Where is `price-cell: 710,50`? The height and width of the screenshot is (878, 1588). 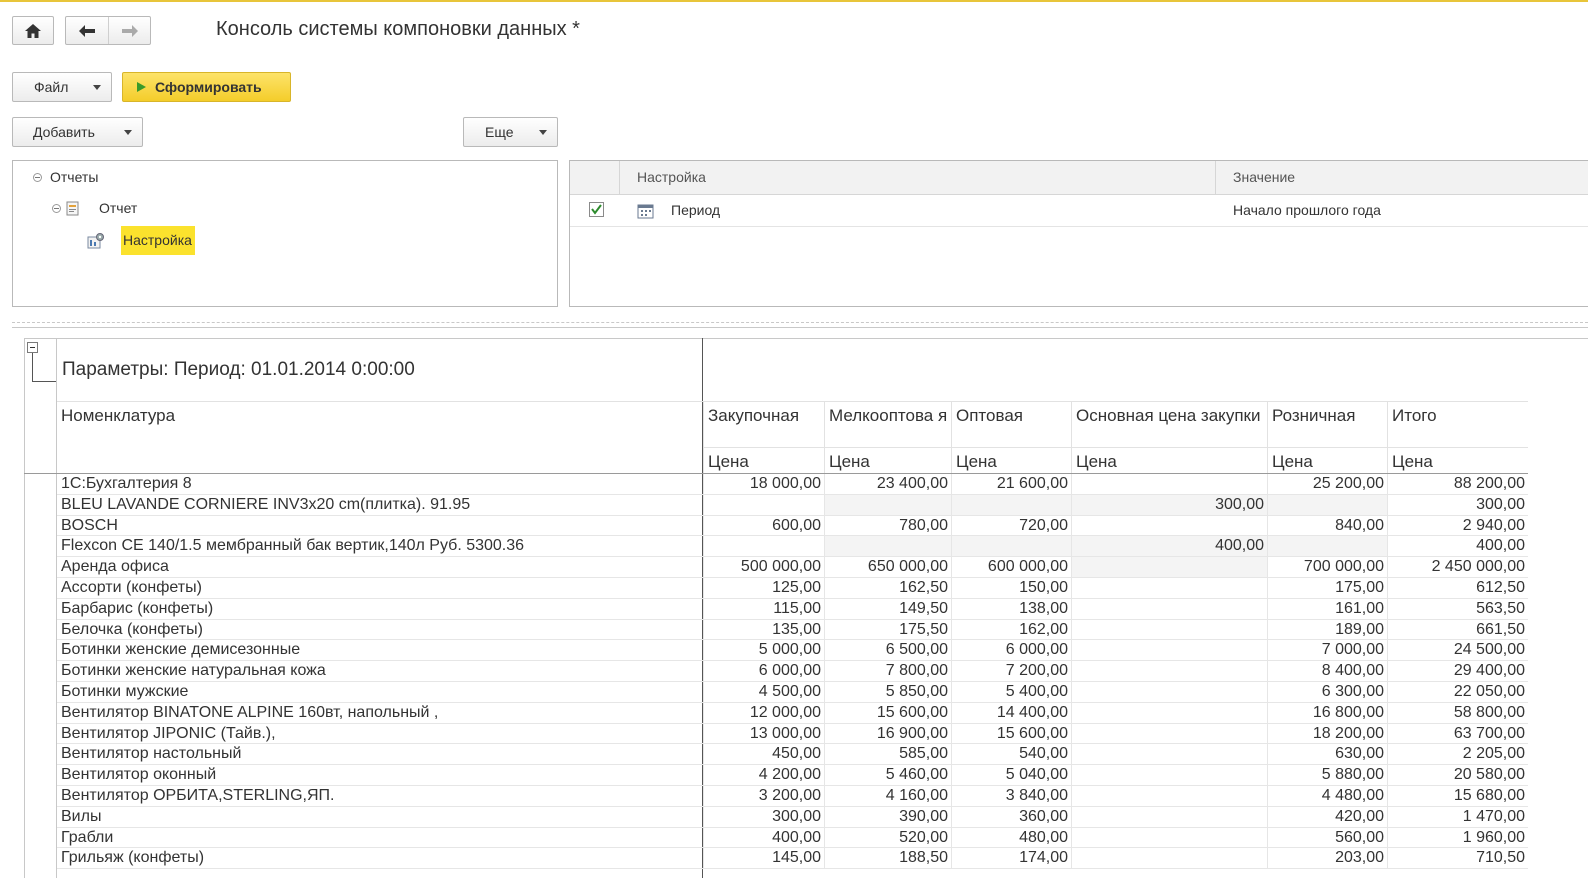
price-cell: 710,50 is located at coordinates (1457, 859).